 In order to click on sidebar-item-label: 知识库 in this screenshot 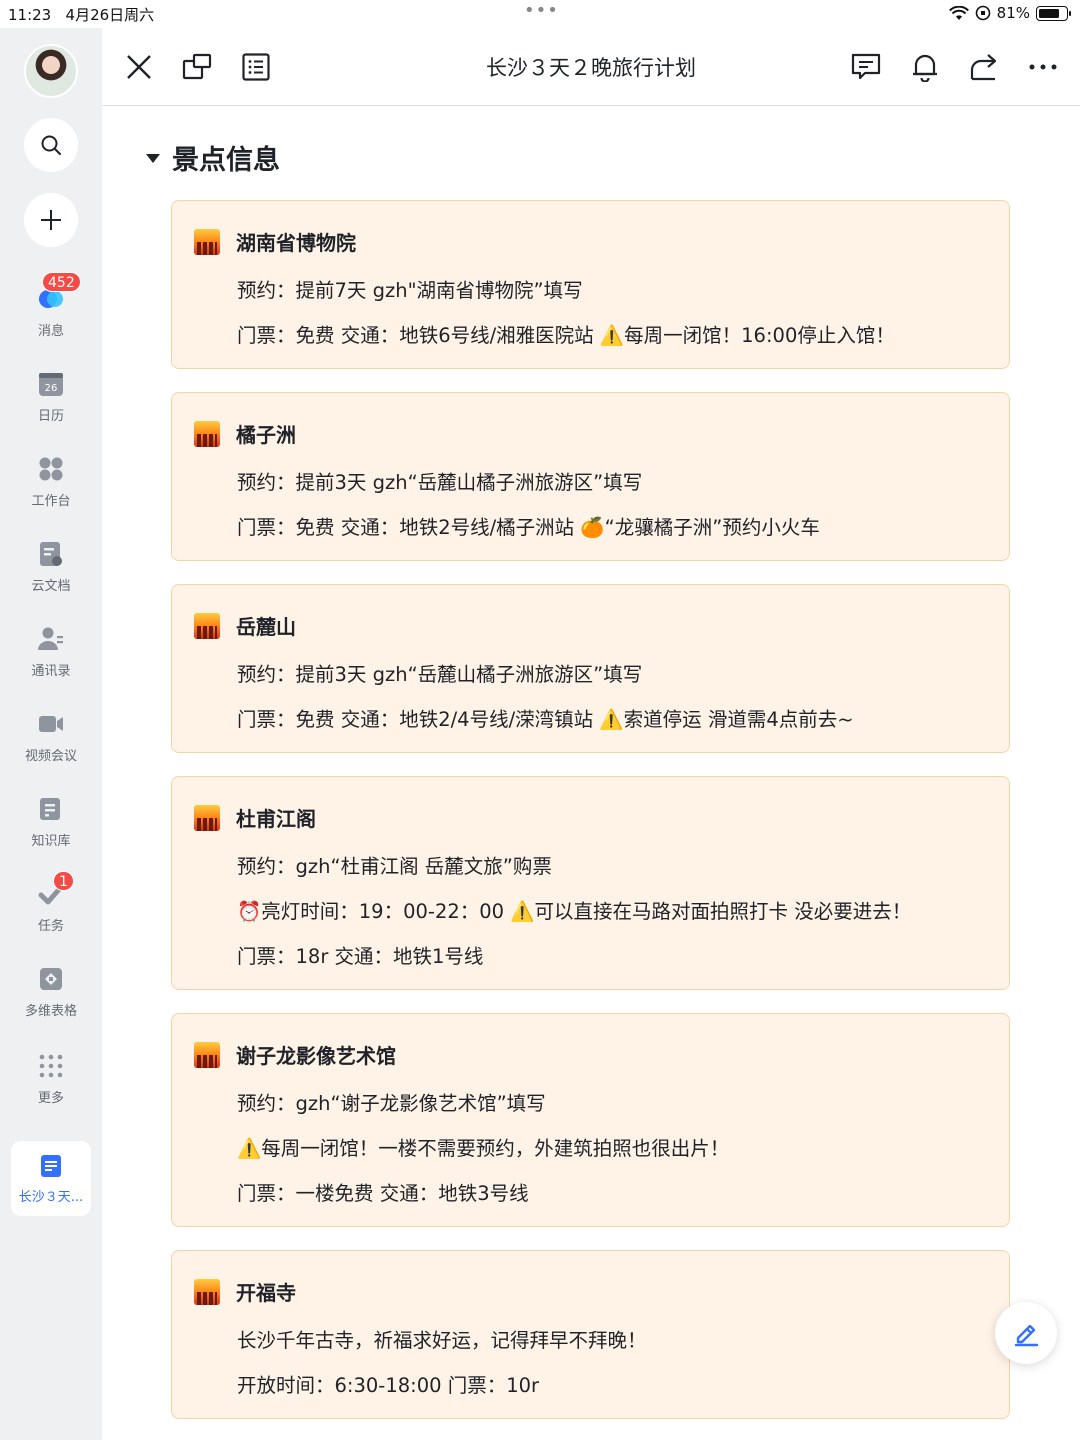, I will do `click(51, 841)`.